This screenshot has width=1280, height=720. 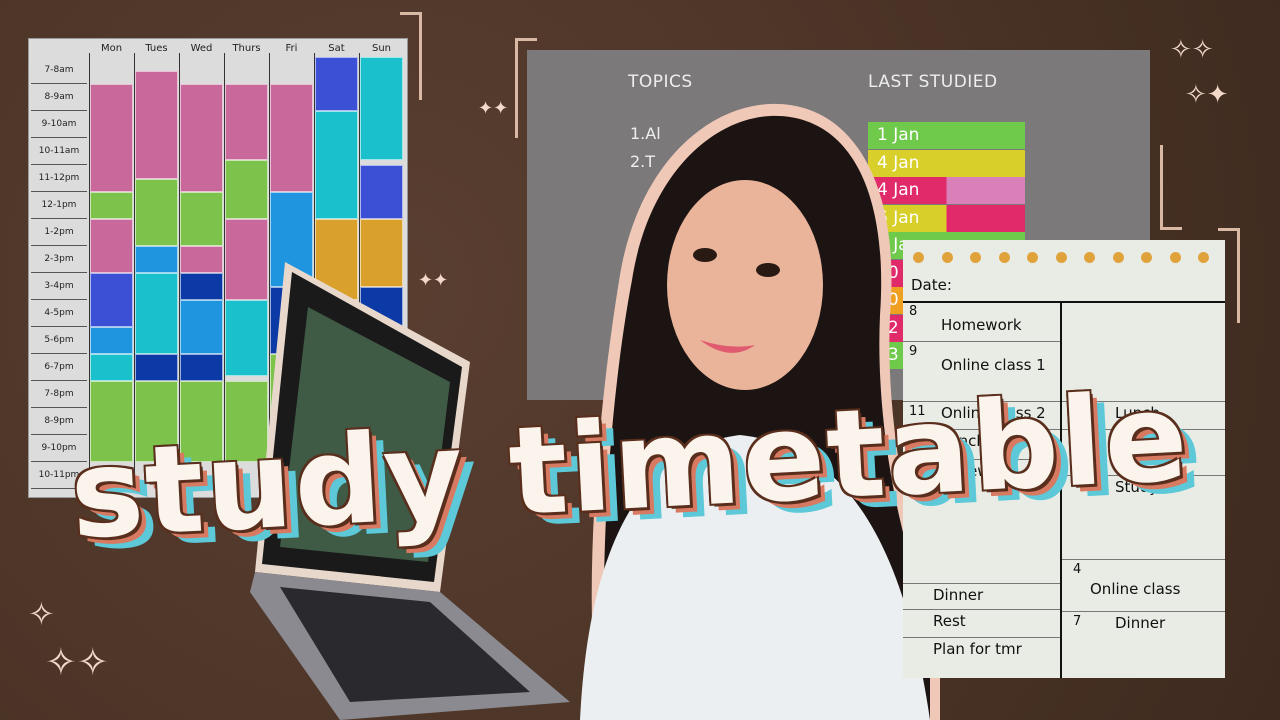 What do you see at coordinates (59, 313) in the screenshot?
I see `time-row-label: 4-5pm` at bounding box center [59, 313].